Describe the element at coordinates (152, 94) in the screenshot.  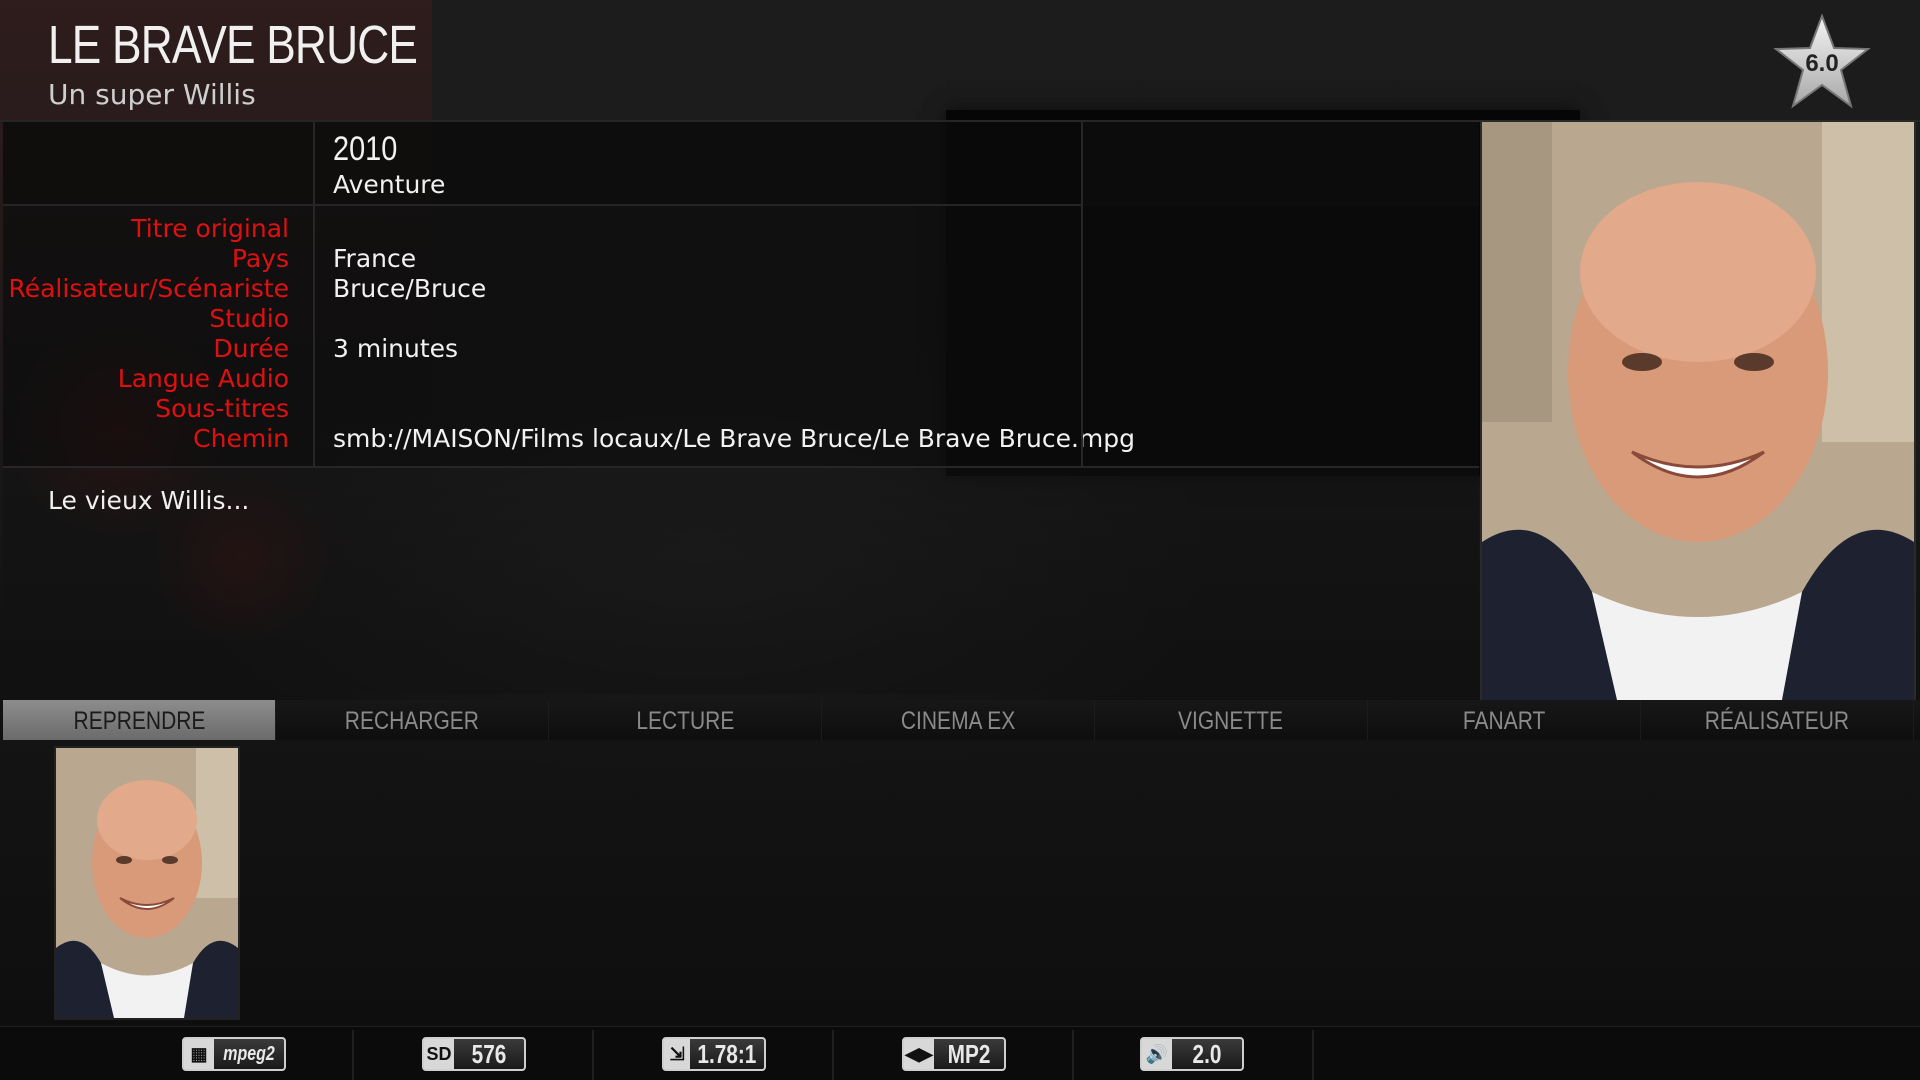
I see `movie-tagline: Un super Willis` at that location.